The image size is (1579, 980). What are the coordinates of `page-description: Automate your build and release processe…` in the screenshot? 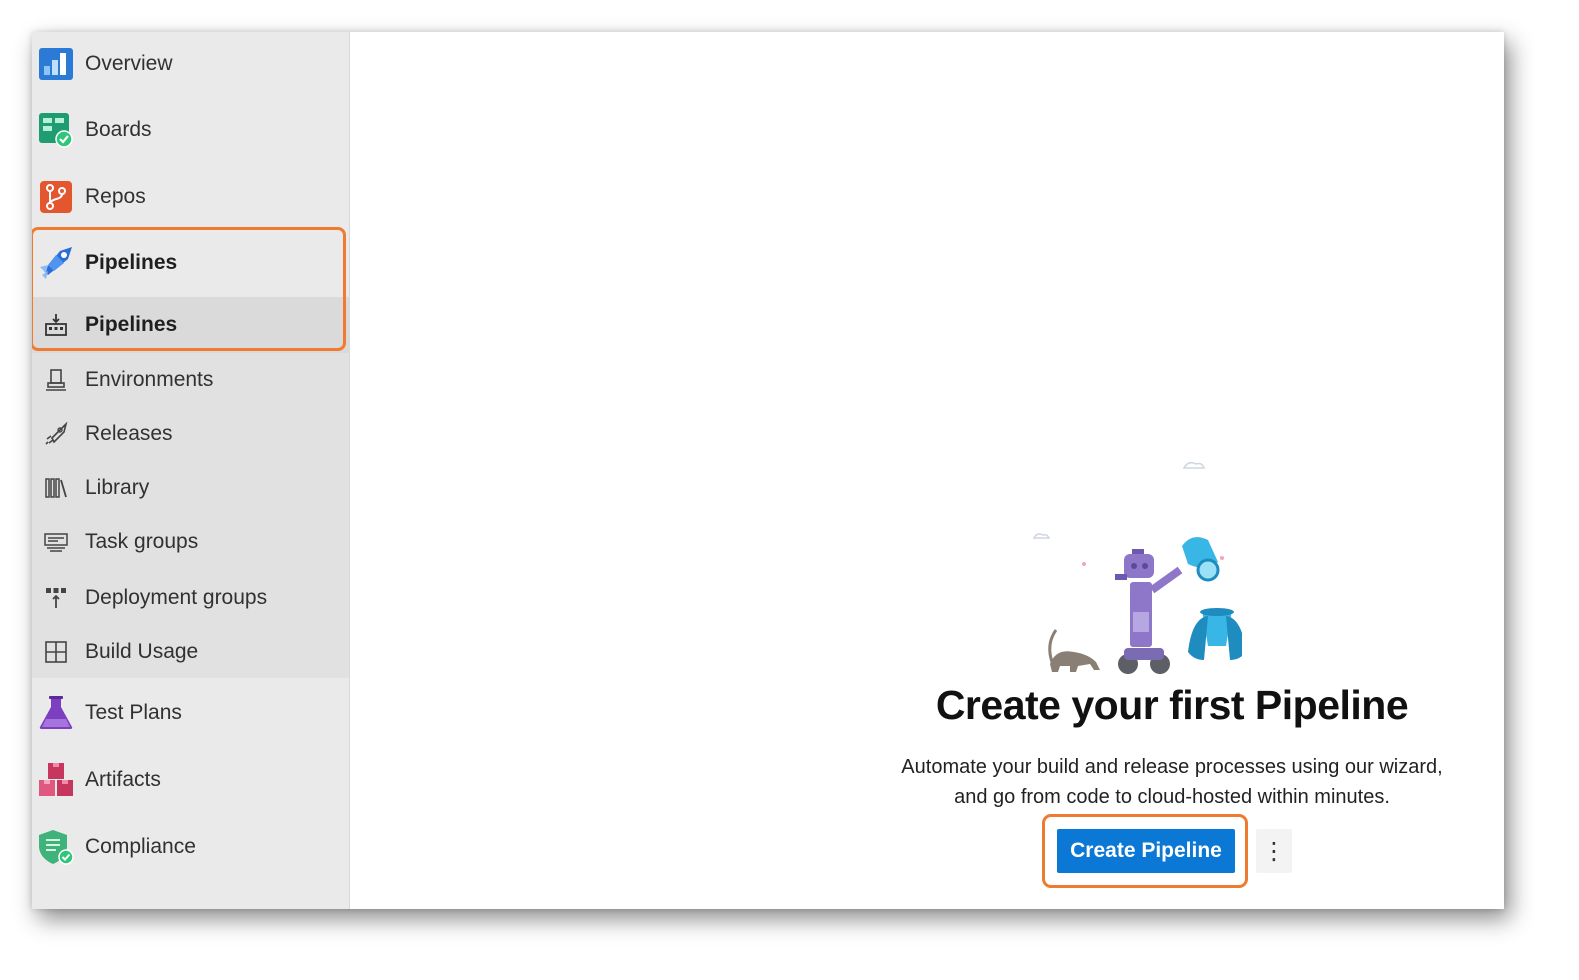 It's located at (1168, 782).